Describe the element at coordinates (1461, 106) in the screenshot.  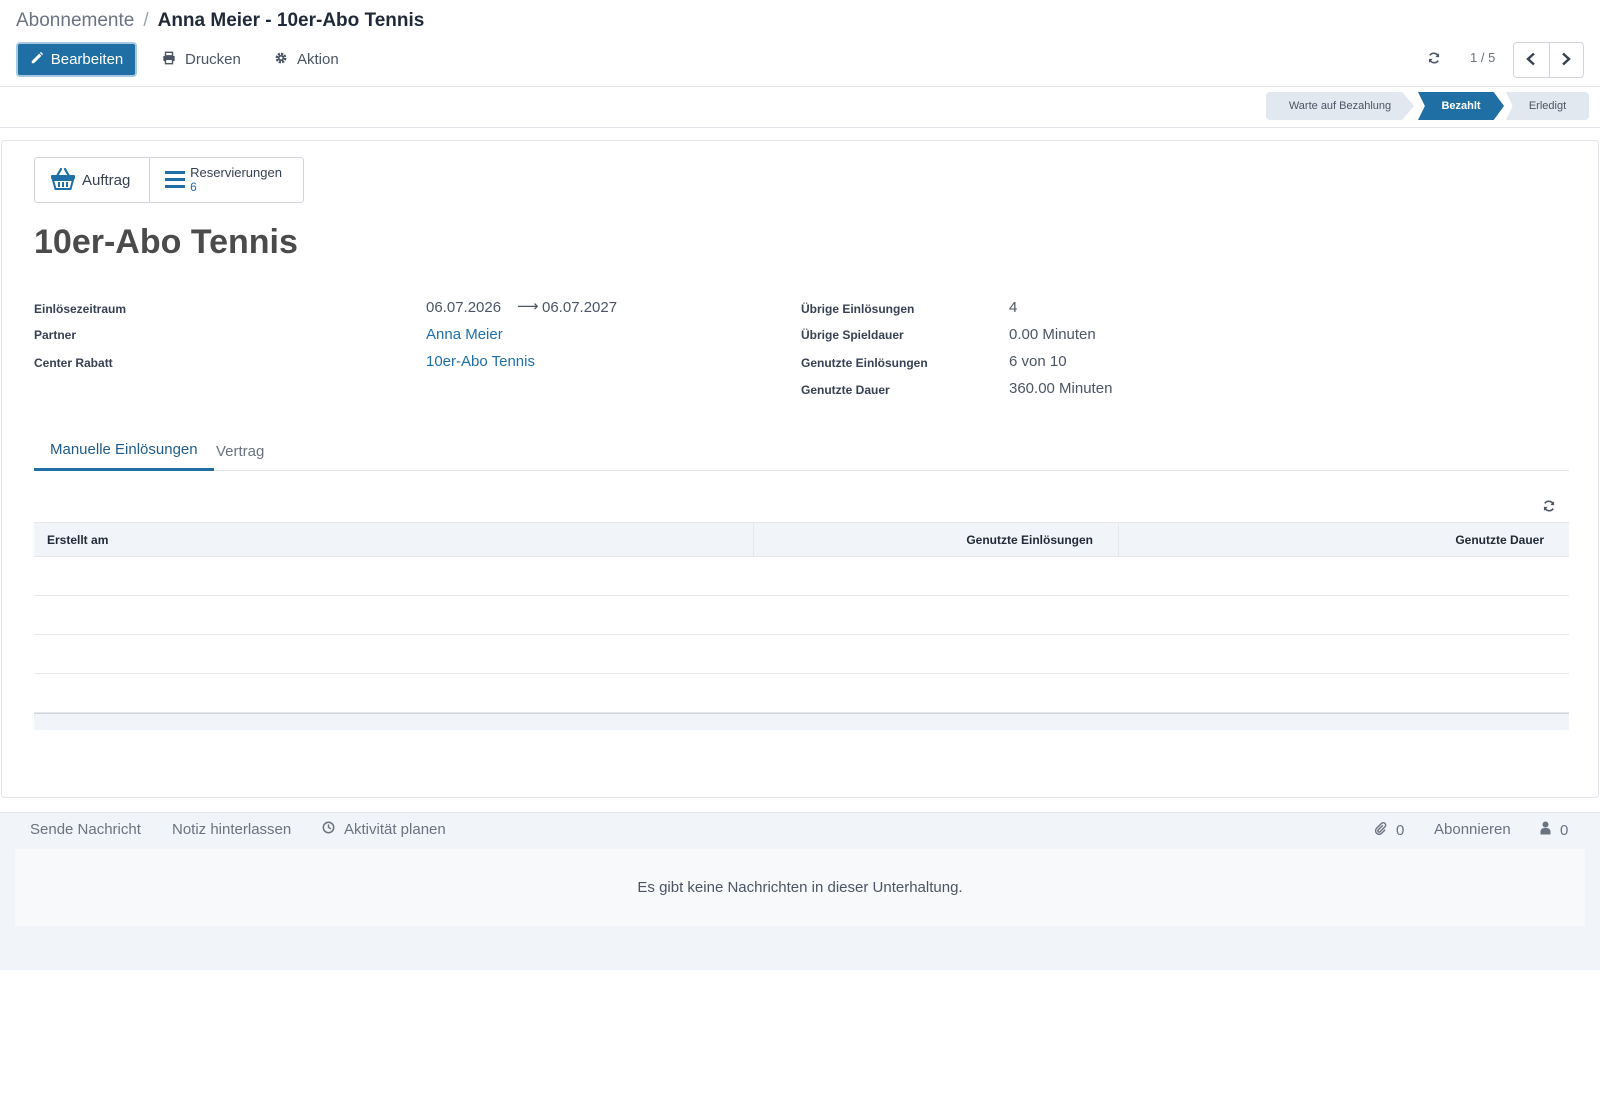
I see `stage-bezahlt: Bezahlt` at that location.